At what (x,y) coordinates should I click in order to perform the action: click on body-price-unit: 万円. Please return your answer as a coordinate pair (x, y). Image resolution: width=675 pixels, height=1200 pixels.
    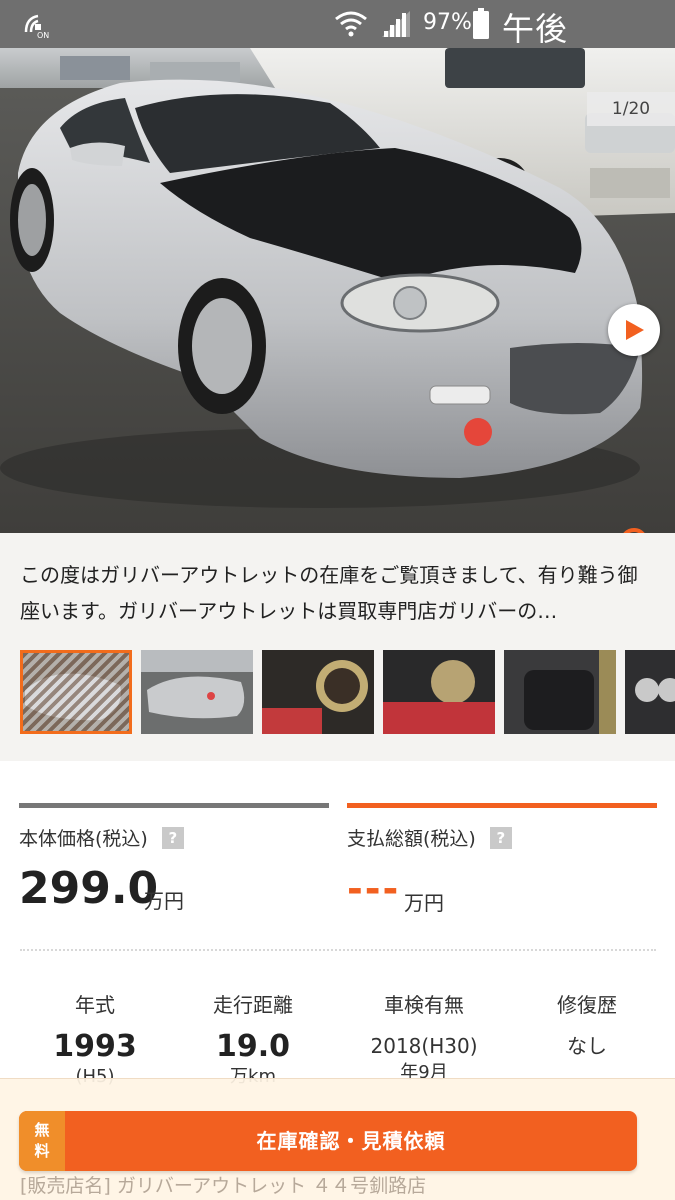
    Looking at the image, I should click on (164, 901).